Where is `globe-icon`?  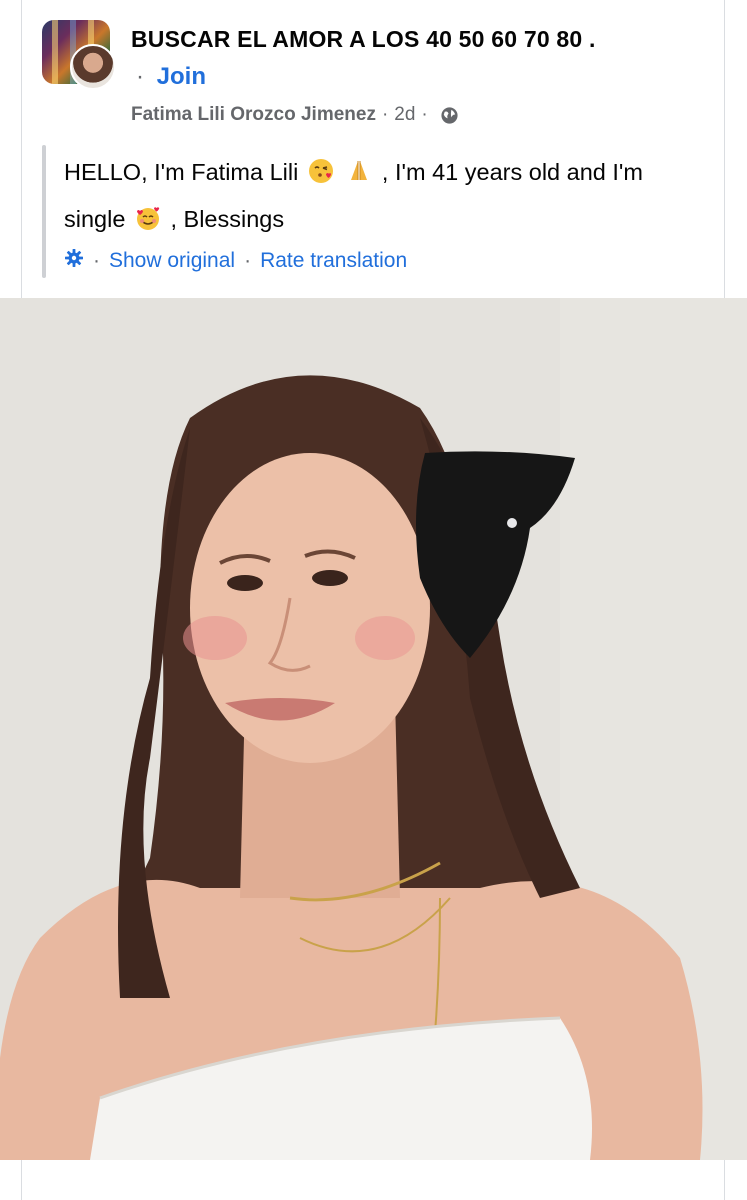 globe-icon is located at coordinates (449, 115).